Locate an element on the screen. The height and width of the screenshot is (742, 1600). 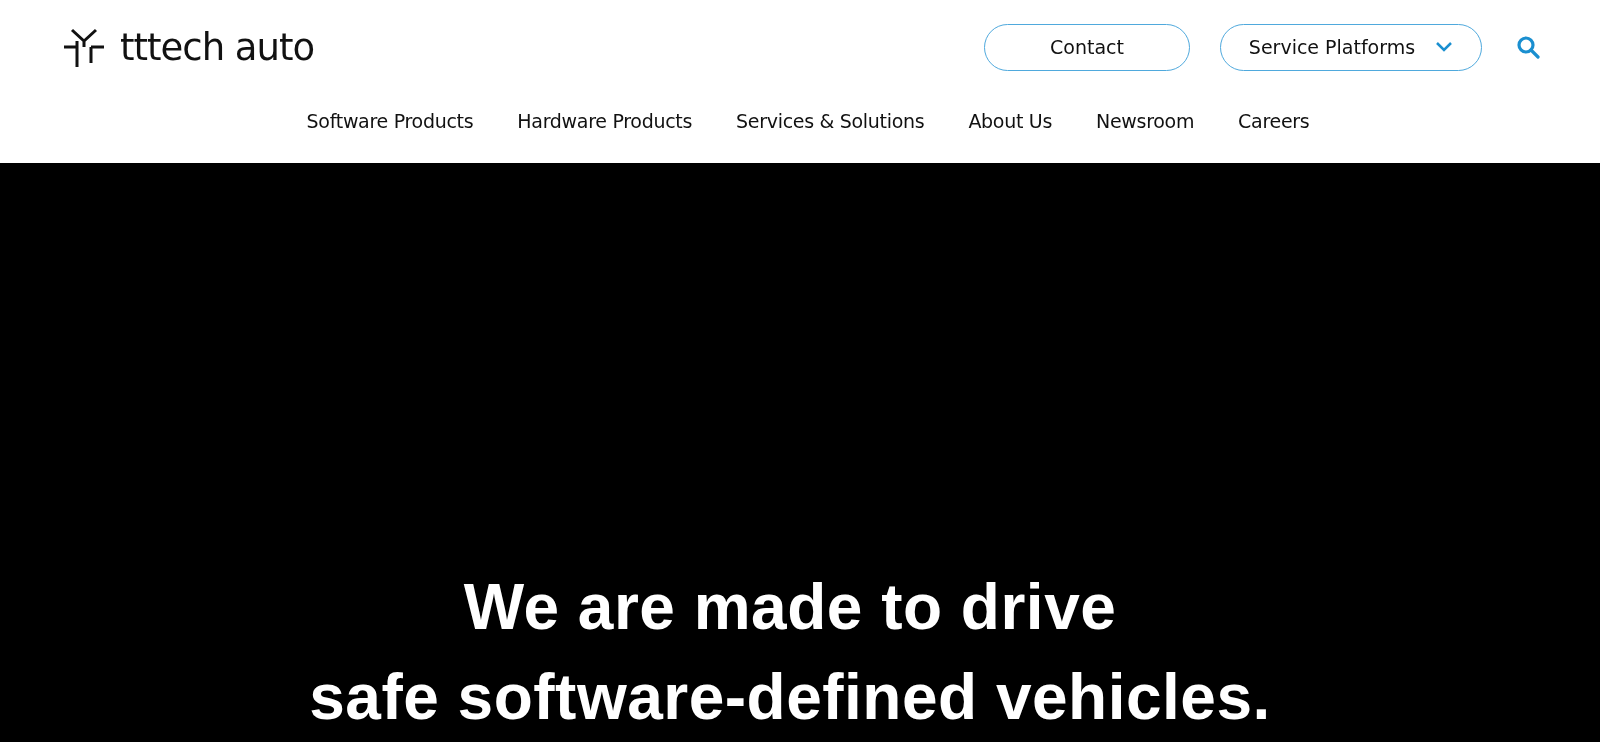
service-platforms-dropdown: Service Platforms is located at coordinates (1351, 47).